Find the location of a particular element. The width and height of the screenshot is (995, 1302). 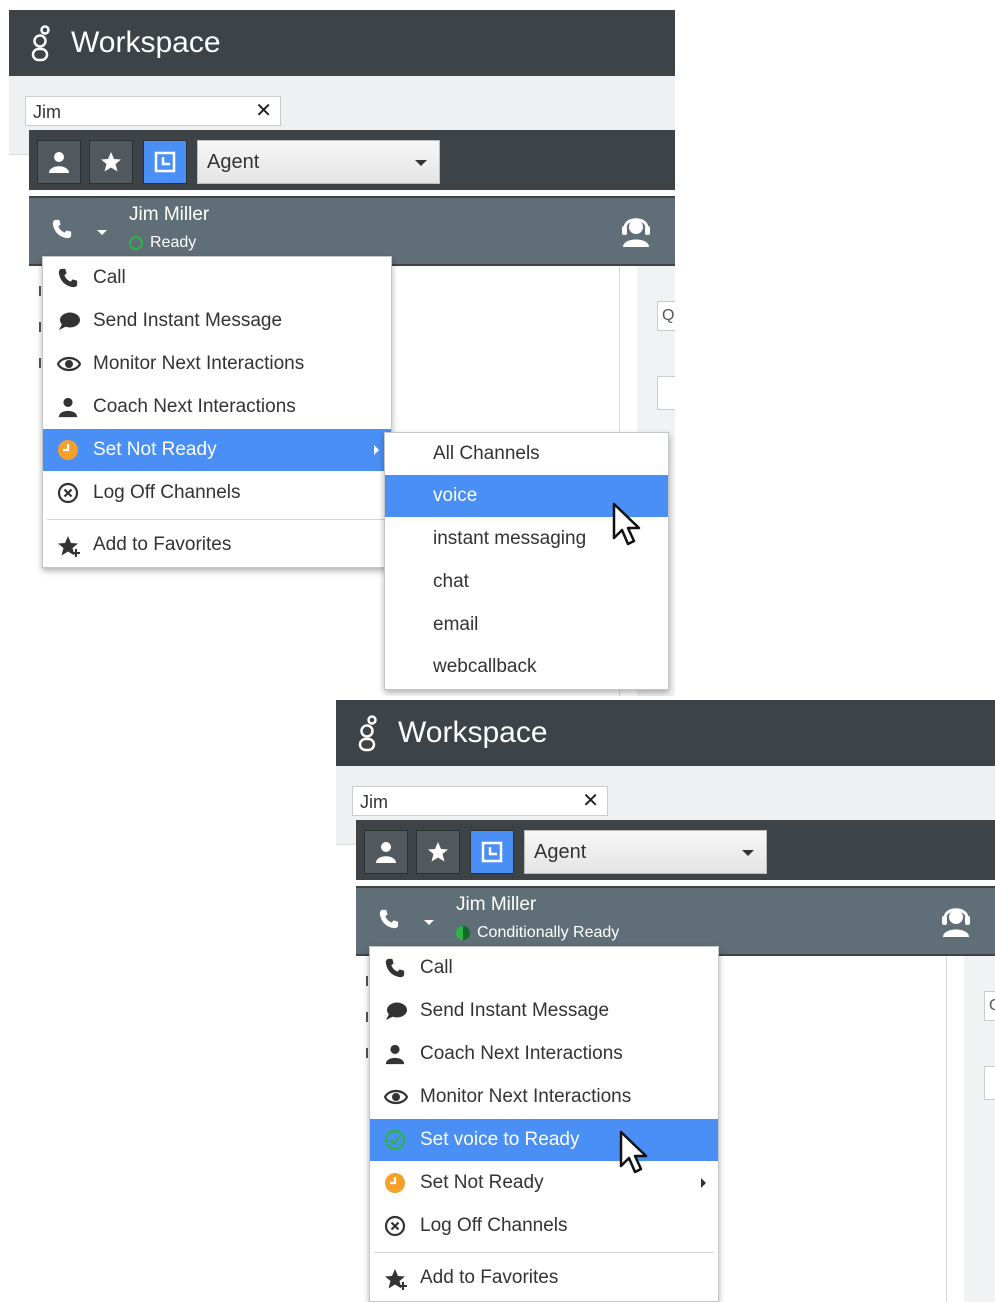

submenu-item-chat: chat is located at coordinates (526, 582).